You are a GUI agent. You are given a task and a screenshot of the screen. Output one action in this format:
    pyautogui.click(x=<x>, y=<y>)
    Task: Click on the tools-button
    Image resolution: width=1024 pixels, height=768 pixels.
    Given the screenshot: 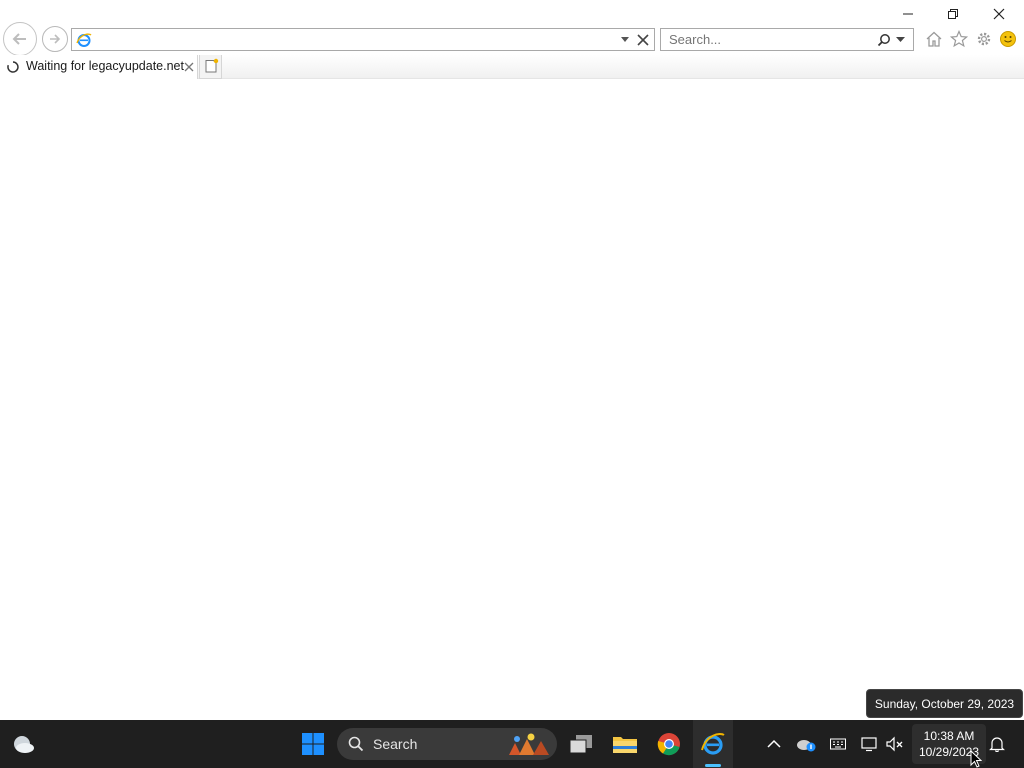 What is the action you would take?
    pyautogui.click(x=984, y=39)
    